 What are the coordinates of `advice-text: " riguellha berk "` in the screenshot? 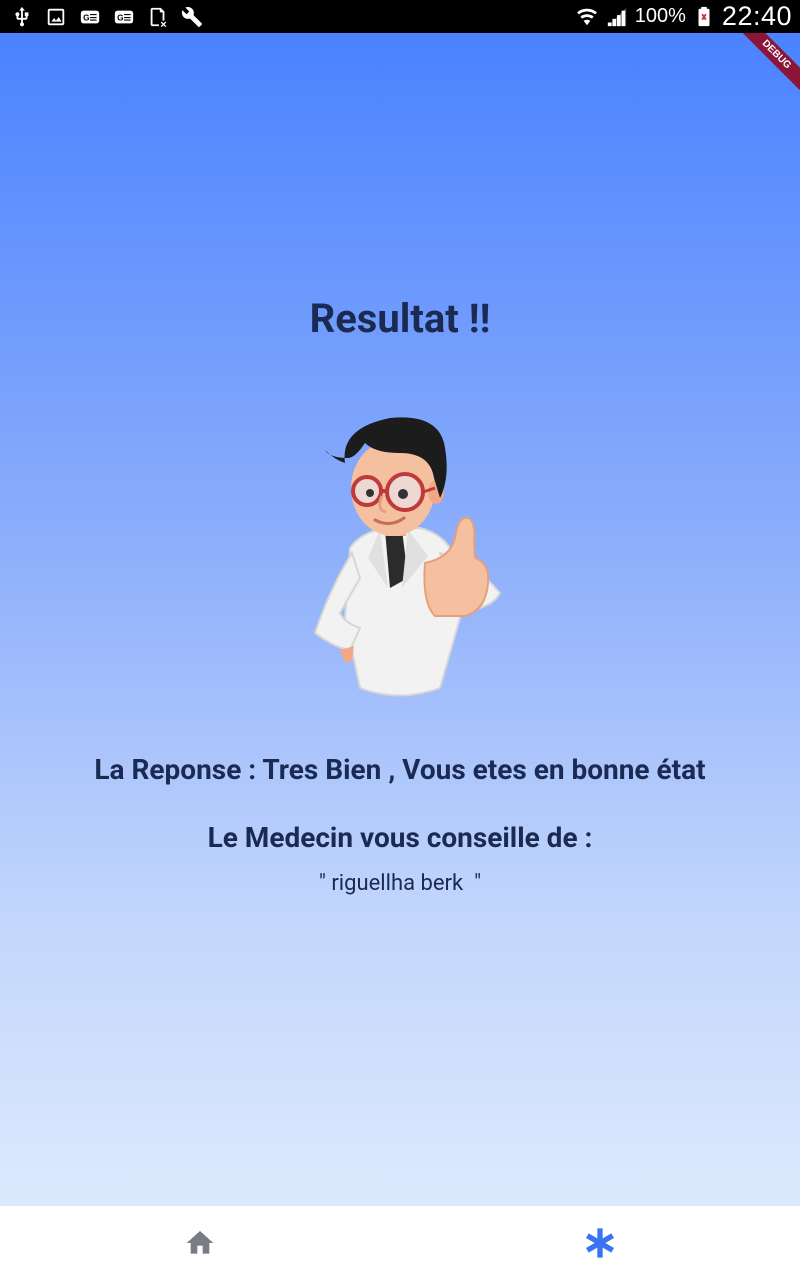 It's located at (400, 883).